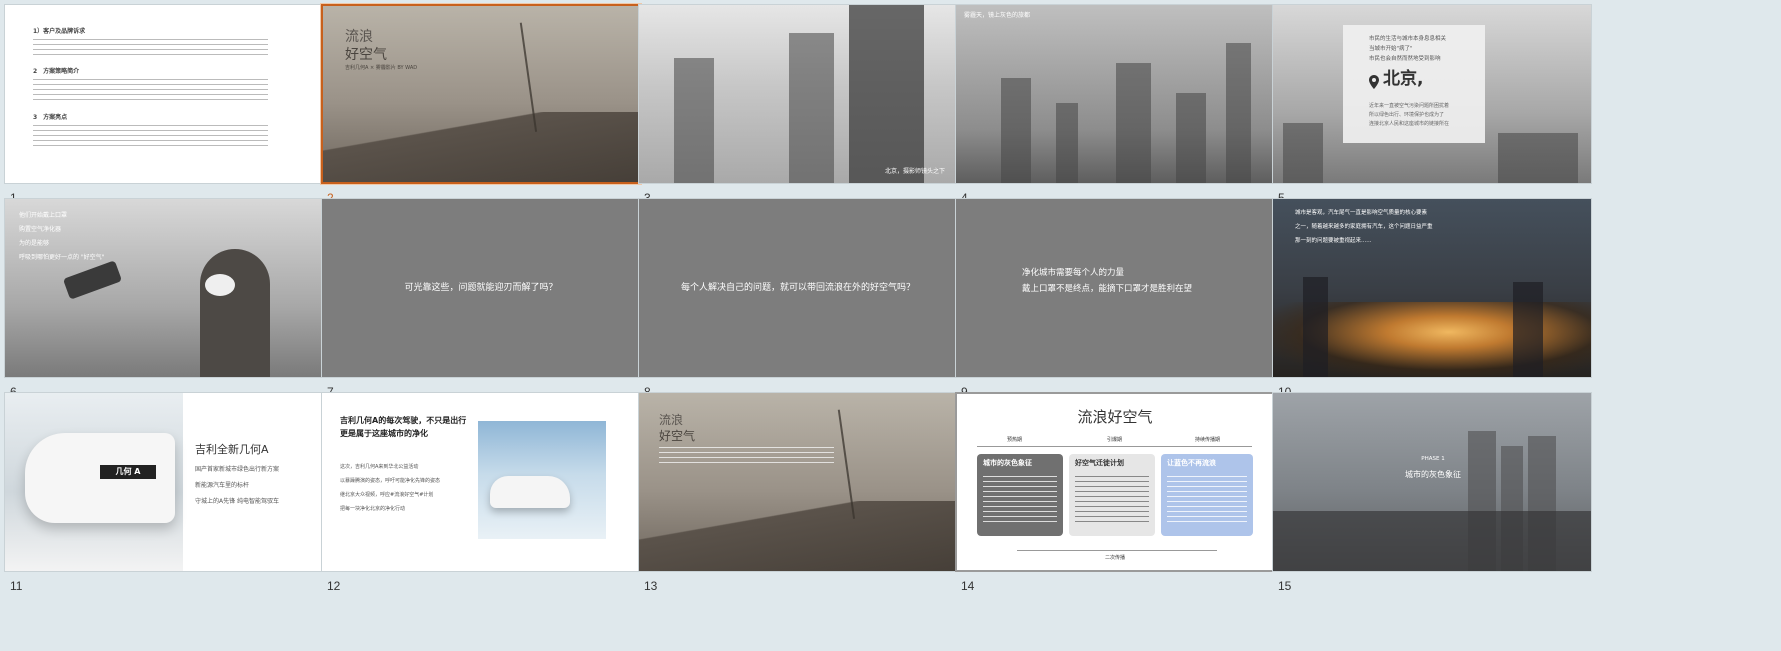 The image size is (1781, 651). What do you see at coordinates (1115, 94) in the screenshot?
I see `slide-thumbnail: 雾霾天，镜上灰色的旅都` at bounding box center [1115, 94].